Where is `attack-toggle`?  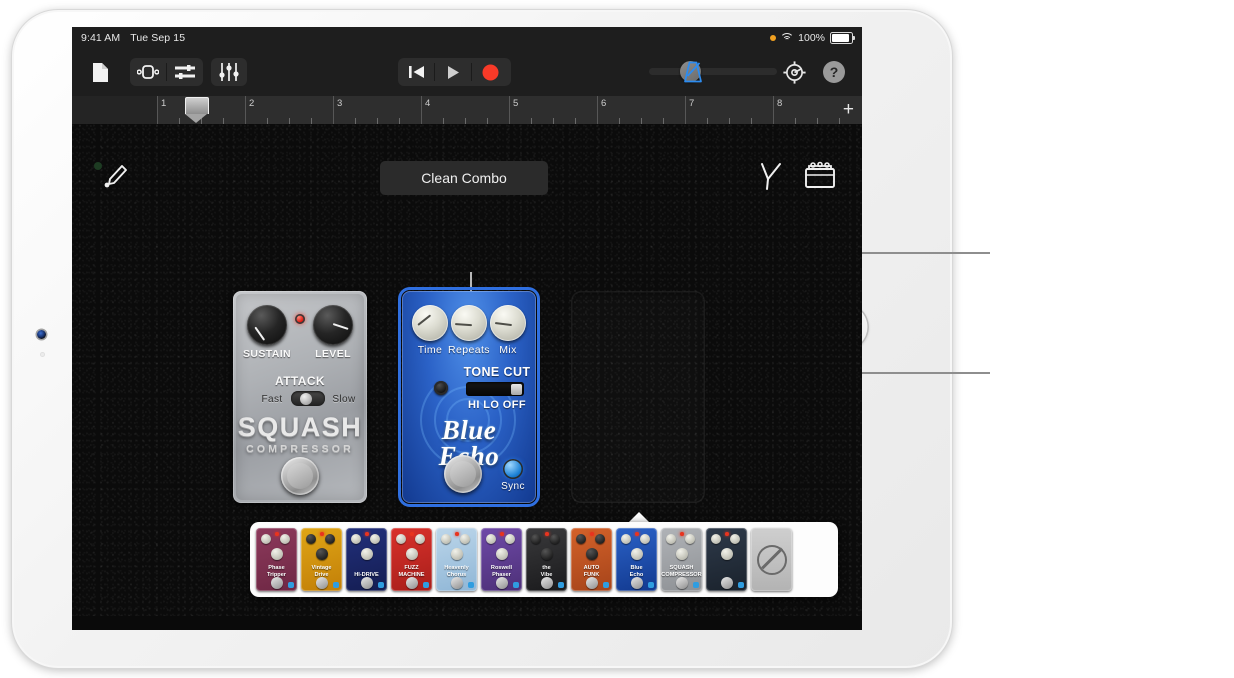 attack-toggle is located at coordinates (308, 398).